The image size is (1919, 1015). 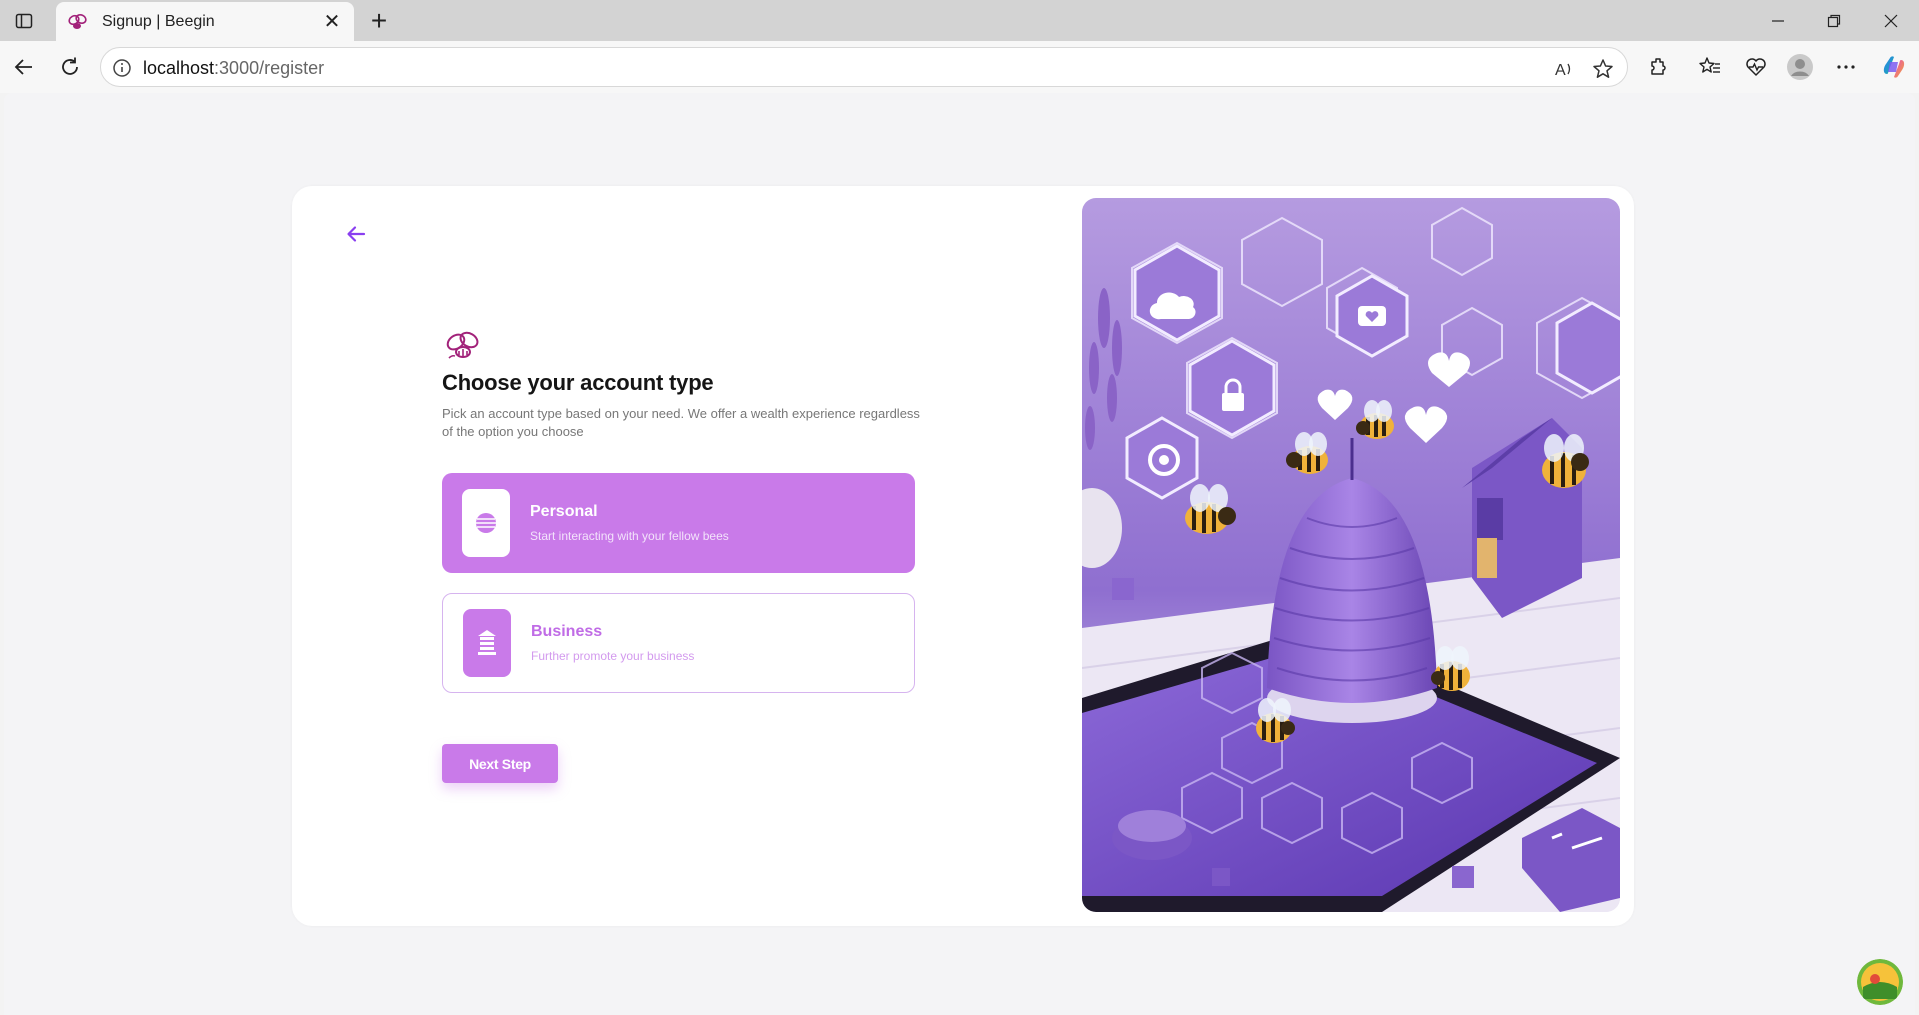 What do you see at coordinates (629, 536) in the screenshot?
I see `option-description: Start interacting with your fellow bees` at bounding box center [629, 536].